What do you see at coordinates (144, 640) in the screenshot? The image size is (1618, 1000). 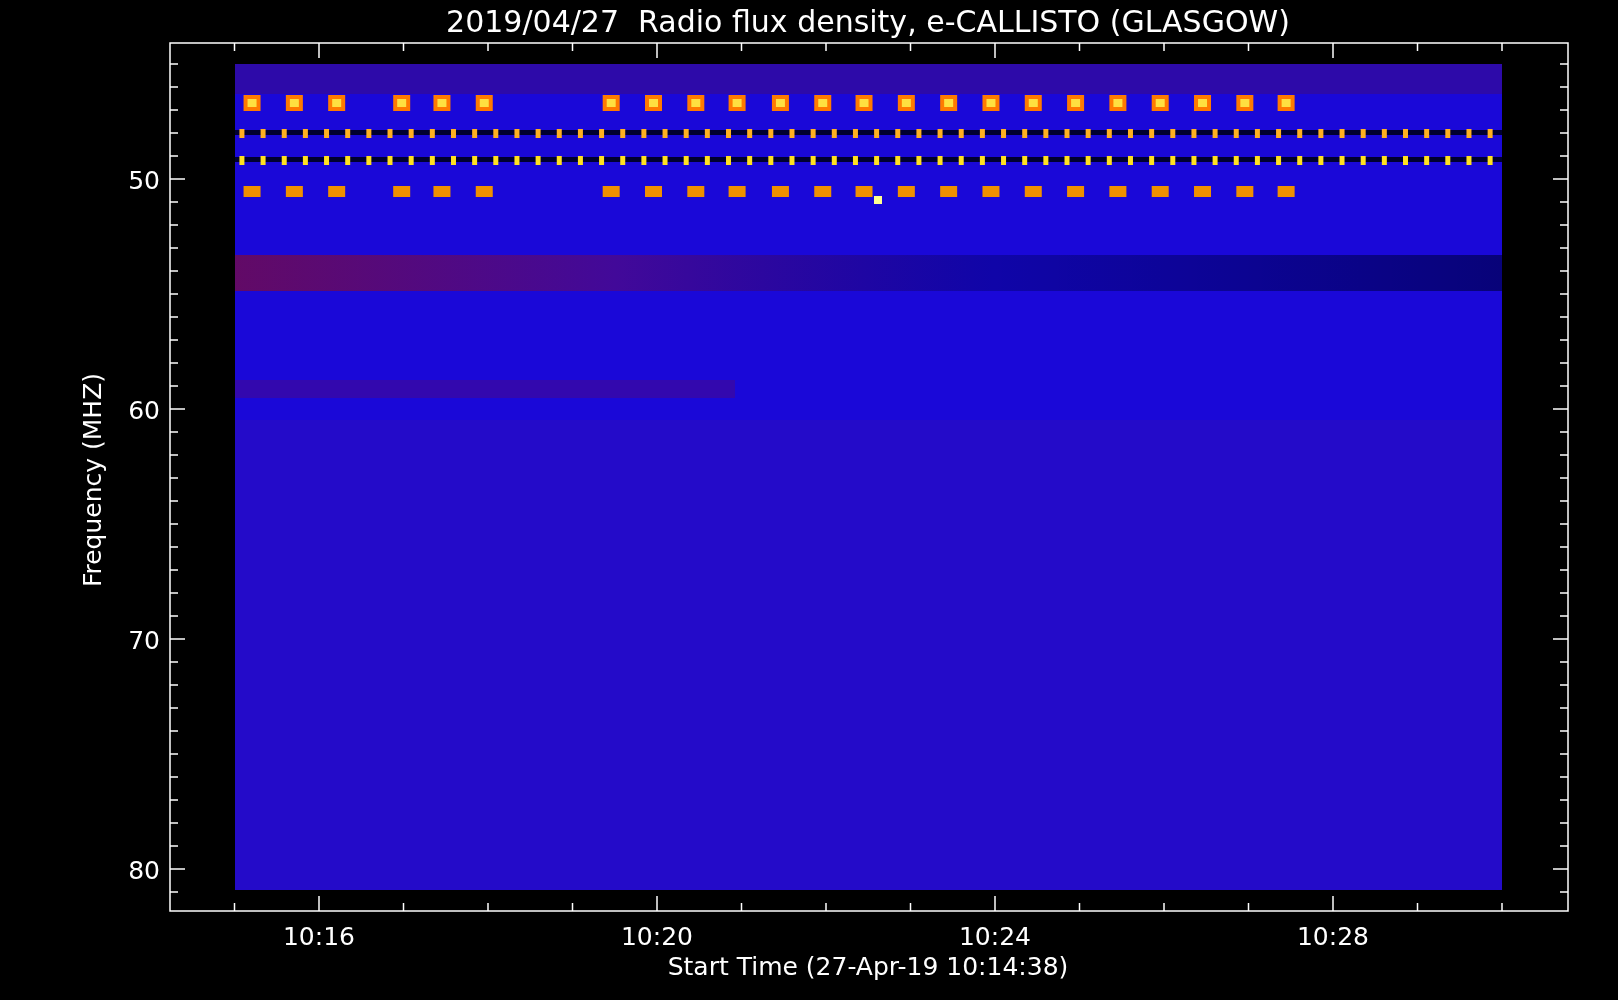 I see `y-tick-label: 70` at bounding box center [144, 640].